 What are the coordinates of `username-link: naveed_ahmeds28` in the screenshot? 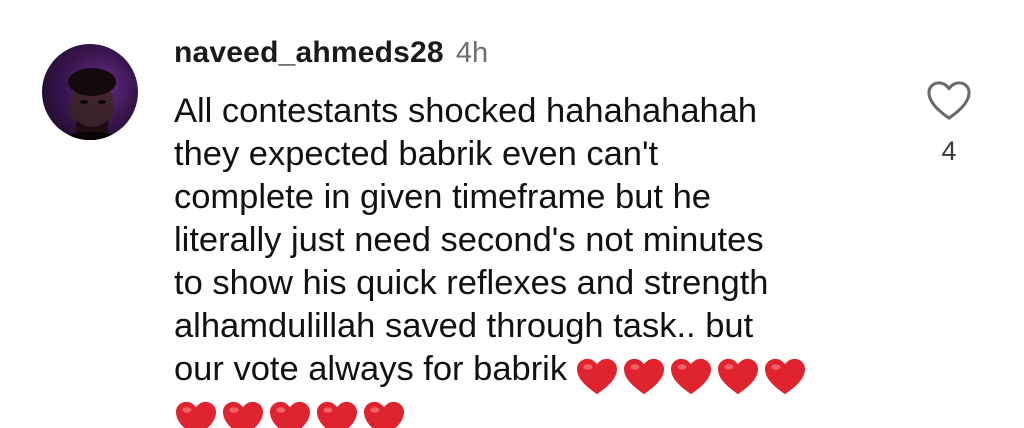 It's located at (309, 53).